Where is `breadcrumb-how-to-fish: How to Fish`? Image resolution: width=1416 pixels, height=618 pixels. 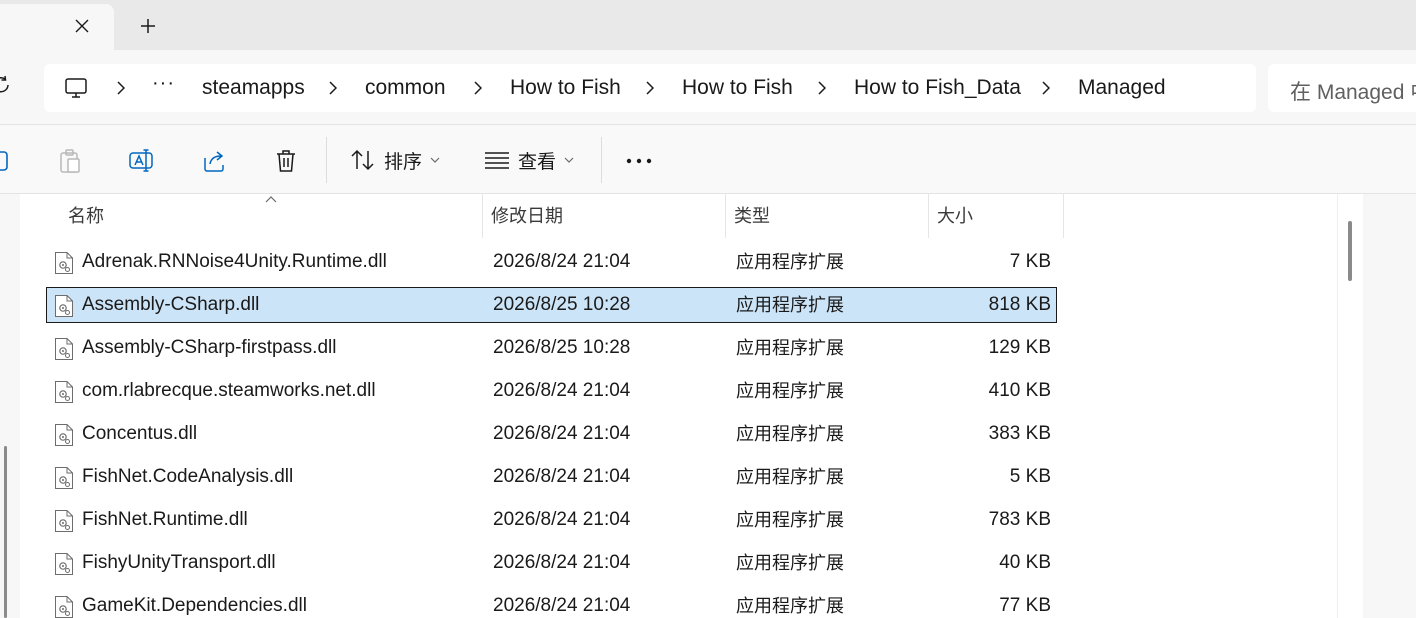
breadcrumb-how-to-fish: How to Fish is located at coordinates (565, 88).